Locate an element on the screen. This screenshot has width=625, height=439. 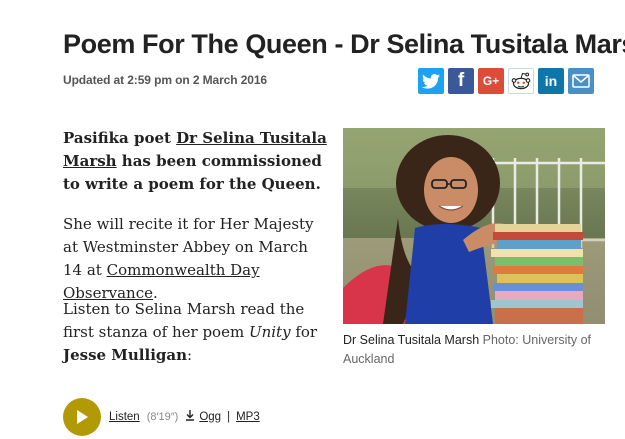
reddit-share-button is located at coordinates (521, 81).